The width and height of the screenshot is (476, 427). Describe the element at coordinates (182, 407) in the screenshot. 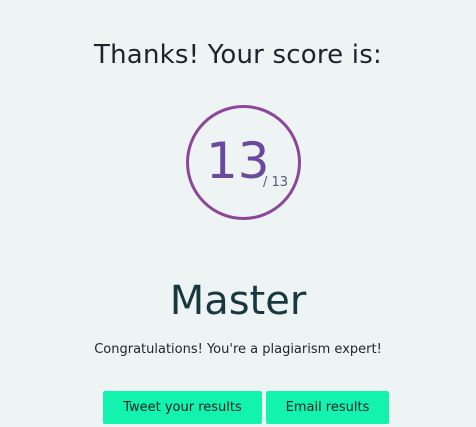

I see `tweet-results-button: Tweet your results` at that location.